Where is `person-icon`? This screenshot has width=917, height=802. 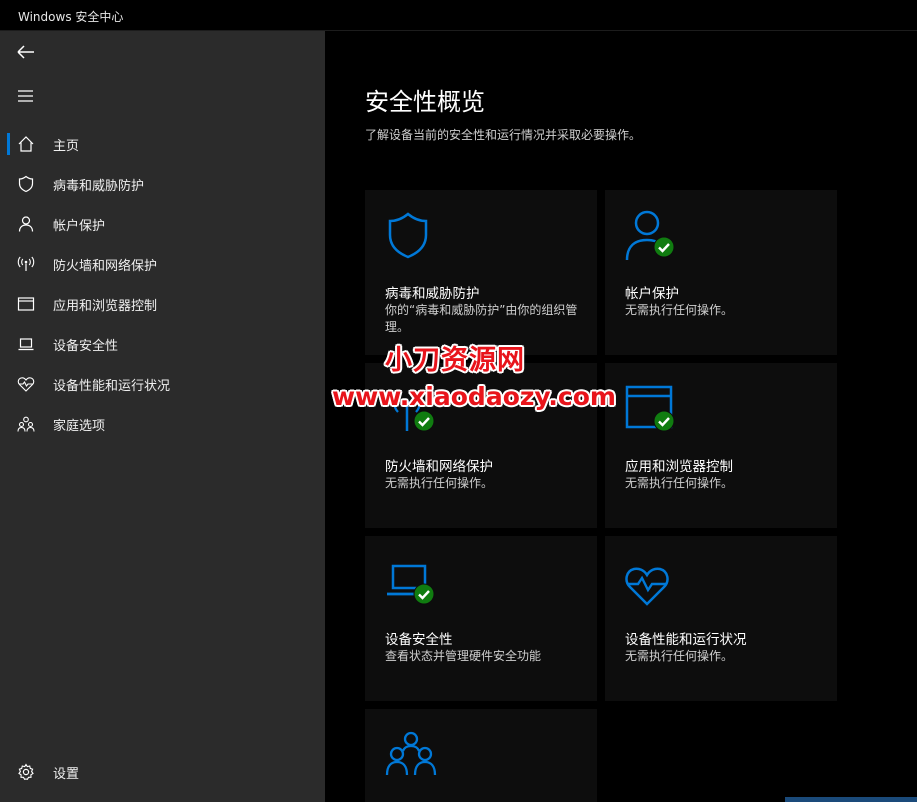
person-icon is located at coordinates (26, 224).